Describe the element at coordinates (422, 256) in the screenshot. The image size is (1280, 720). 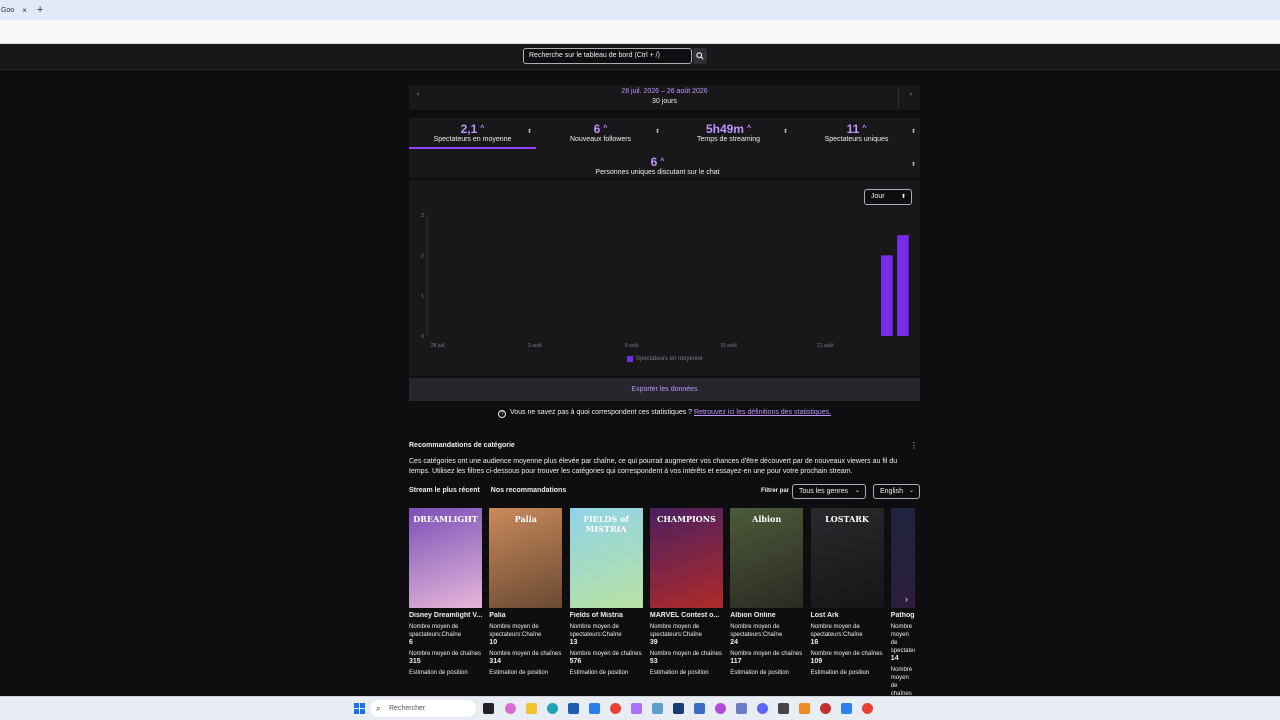
I see `y-tick-label: 2` at that location.